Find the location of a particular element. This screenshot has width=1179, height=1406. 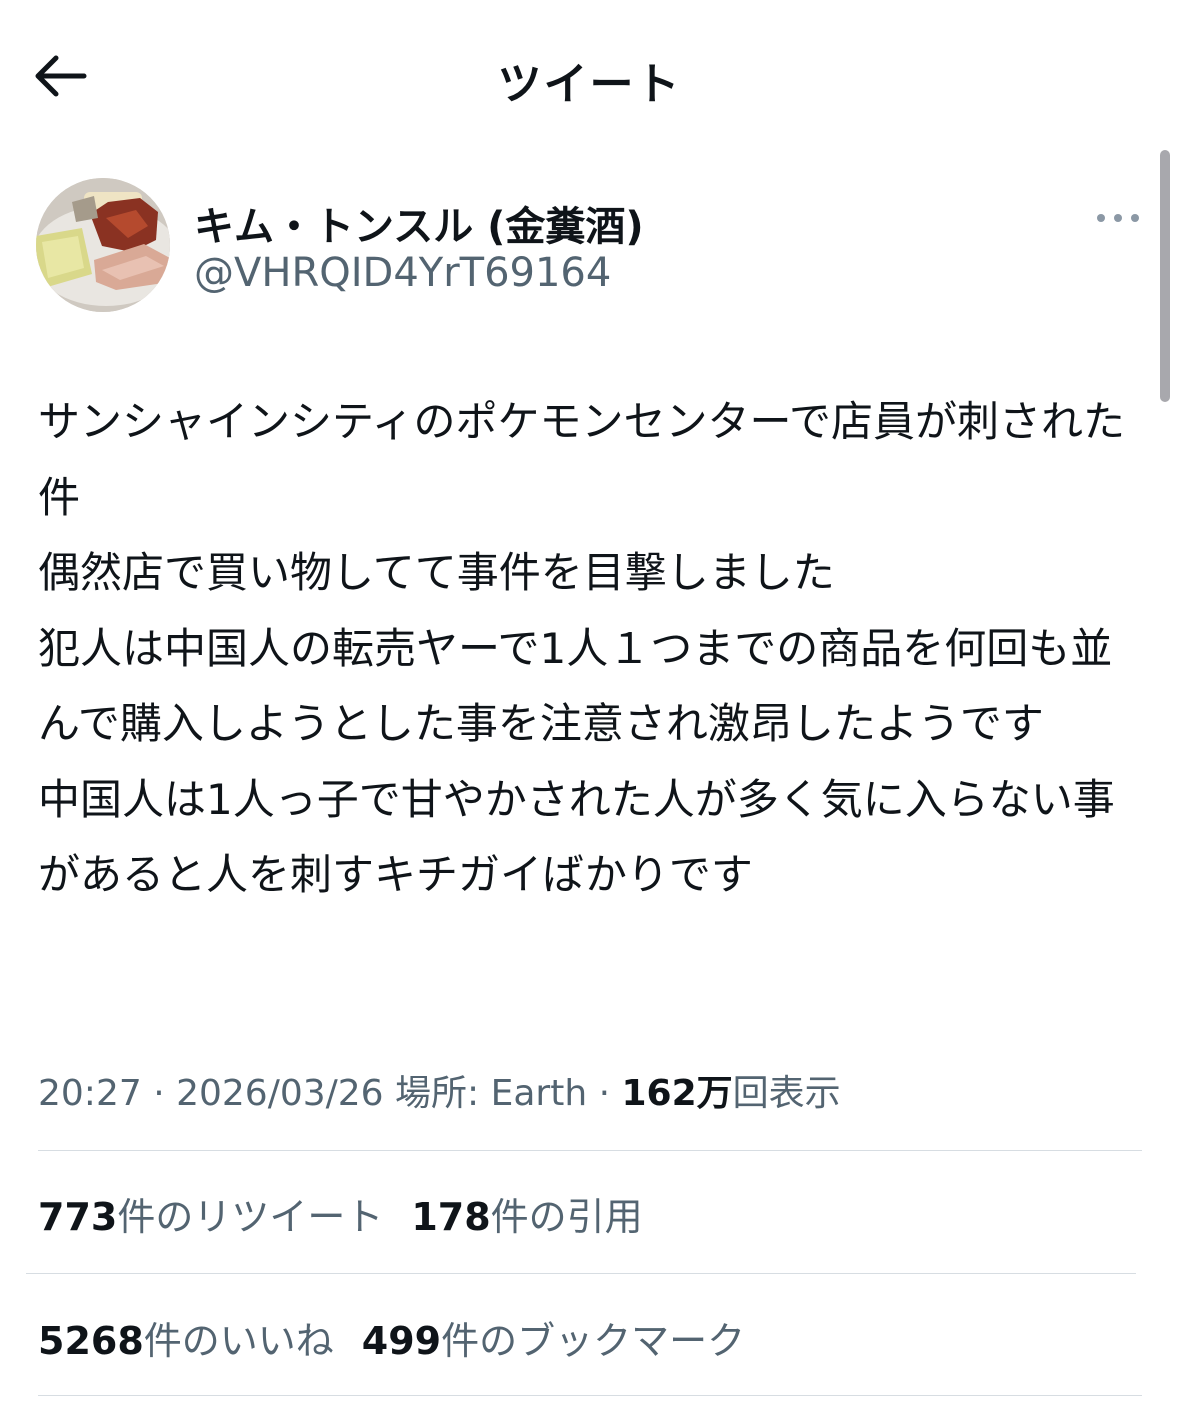

views-label: 回表示 is located at coordinates (786, 1093).